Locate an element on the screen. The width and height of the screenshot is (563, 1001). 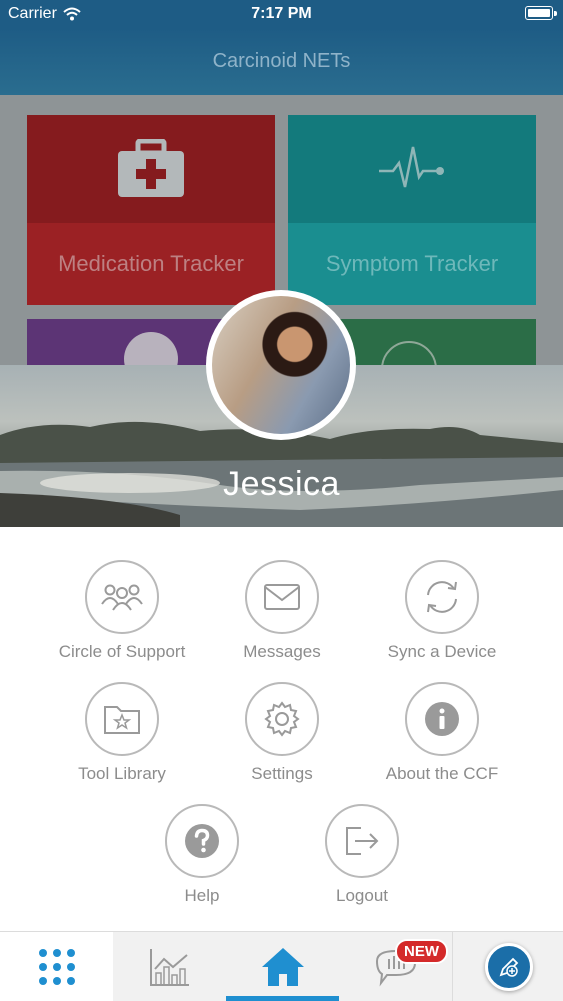
sync-device-label: Sync a Device is located at coordinates (442, 651).